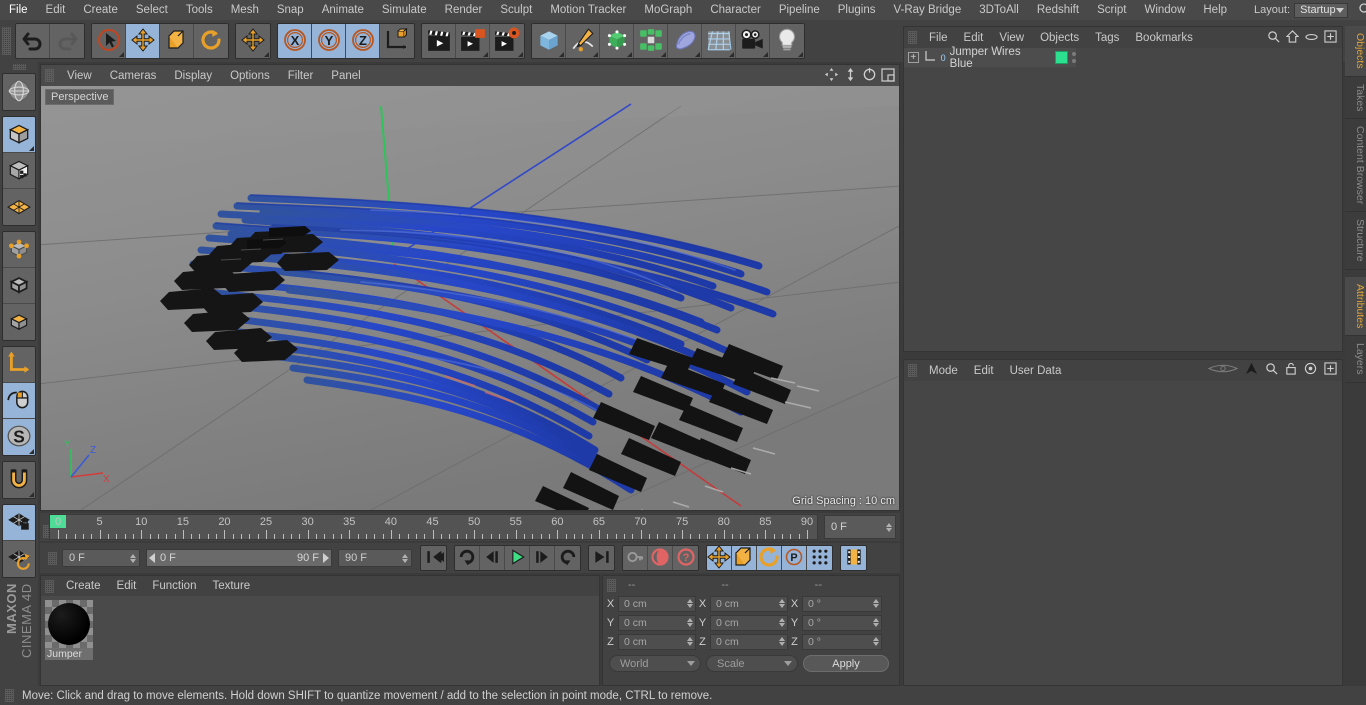 The image size is (1366, 705). What do you see at coordinates (193, 76) in the screenshot?
I see `viewport-menu-display: Display` at bounding box center [193, 76].